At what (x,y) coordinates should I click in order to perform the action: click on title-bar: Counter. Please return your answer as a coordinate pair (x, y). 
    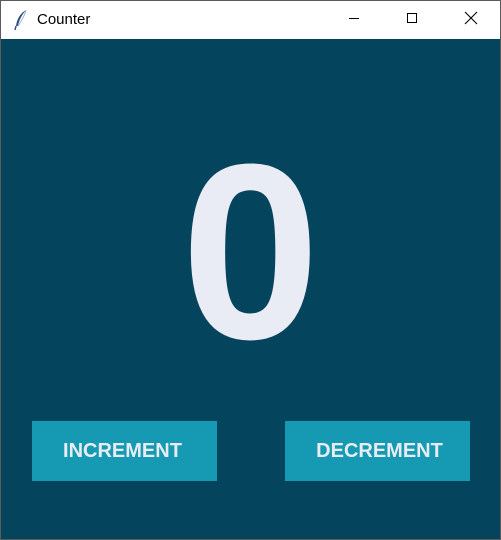
    Looking at the image, I should click on (250, 20).